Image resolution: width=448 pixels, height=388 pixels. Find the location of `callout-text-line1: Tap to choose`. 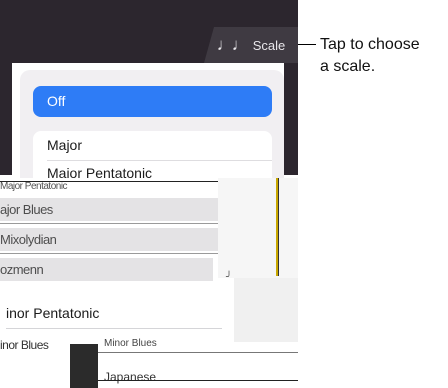

callout-text-line1: Tap to choose is located at coordinates (370, 44).